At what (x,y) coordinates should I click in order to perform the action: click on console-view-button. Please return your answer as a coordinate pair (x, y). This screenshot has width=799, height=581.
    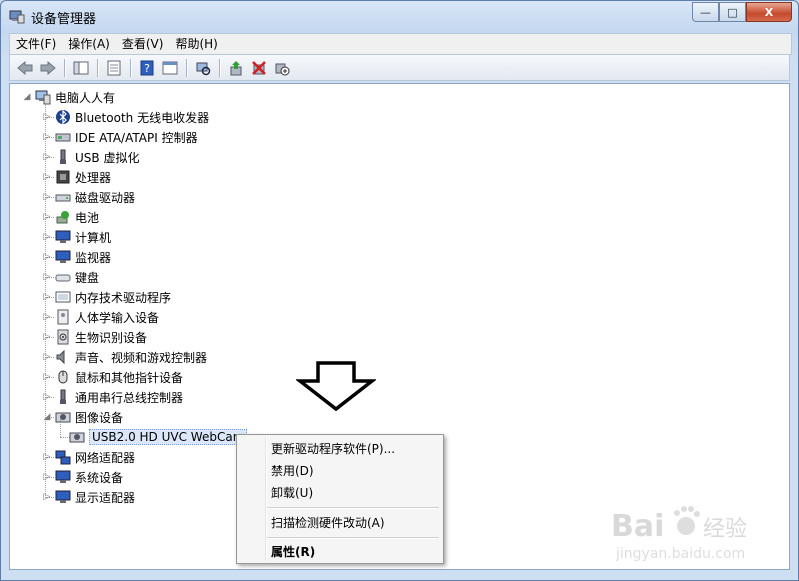
    Looking at the image, I should click on (170, 68).